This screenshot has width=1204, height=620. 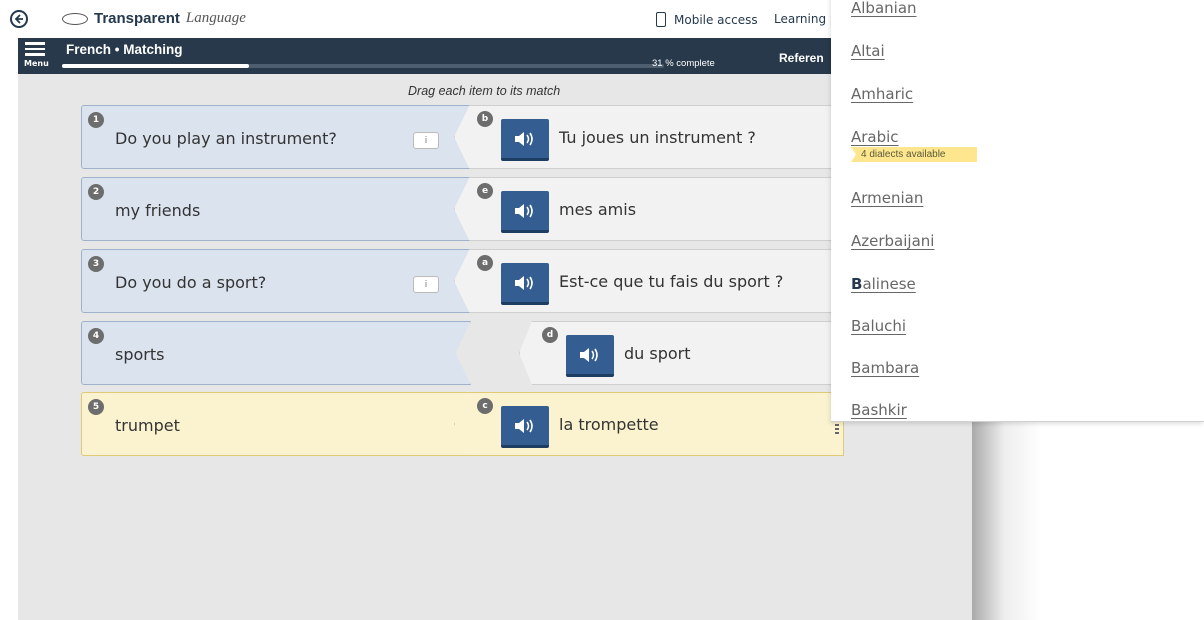 I want to click on answer-letter-badge: c, so click(x=485, y=406).